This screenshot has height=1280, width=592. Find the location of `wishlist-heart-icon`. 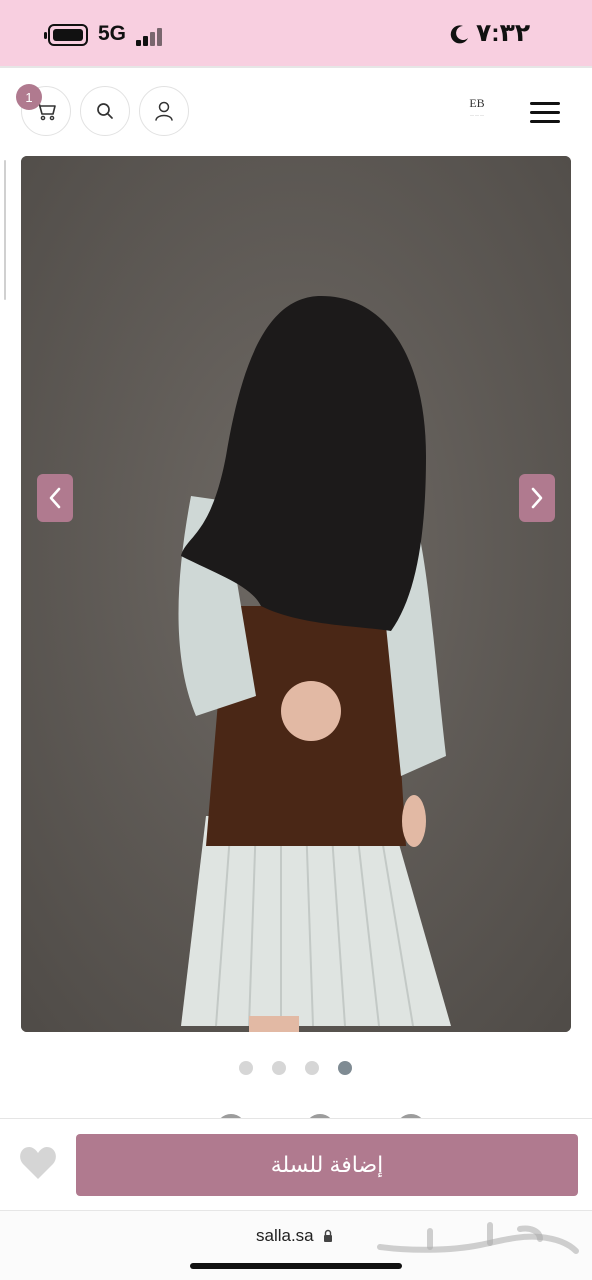

wishlist-heart-icon is located at coordinates (38, 1163).